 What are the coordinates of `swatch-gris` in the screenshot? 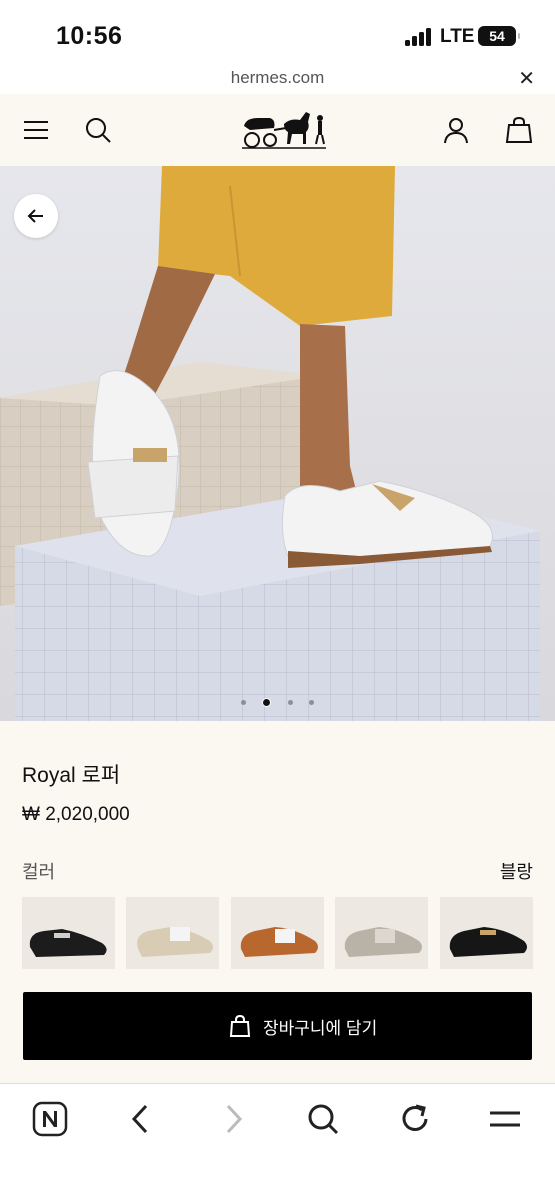 It's located at (381, 933).